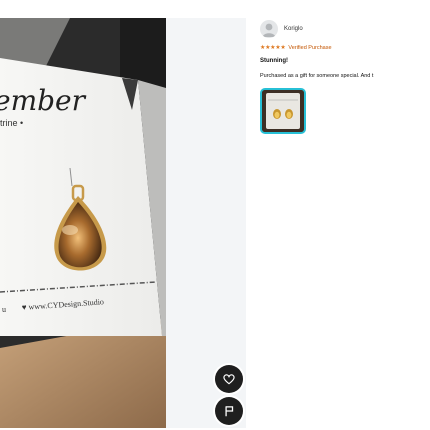  Describe the element at coordinates (293, 29) in the screenshot. I see `reviewer-name: Koriglo` at that location.